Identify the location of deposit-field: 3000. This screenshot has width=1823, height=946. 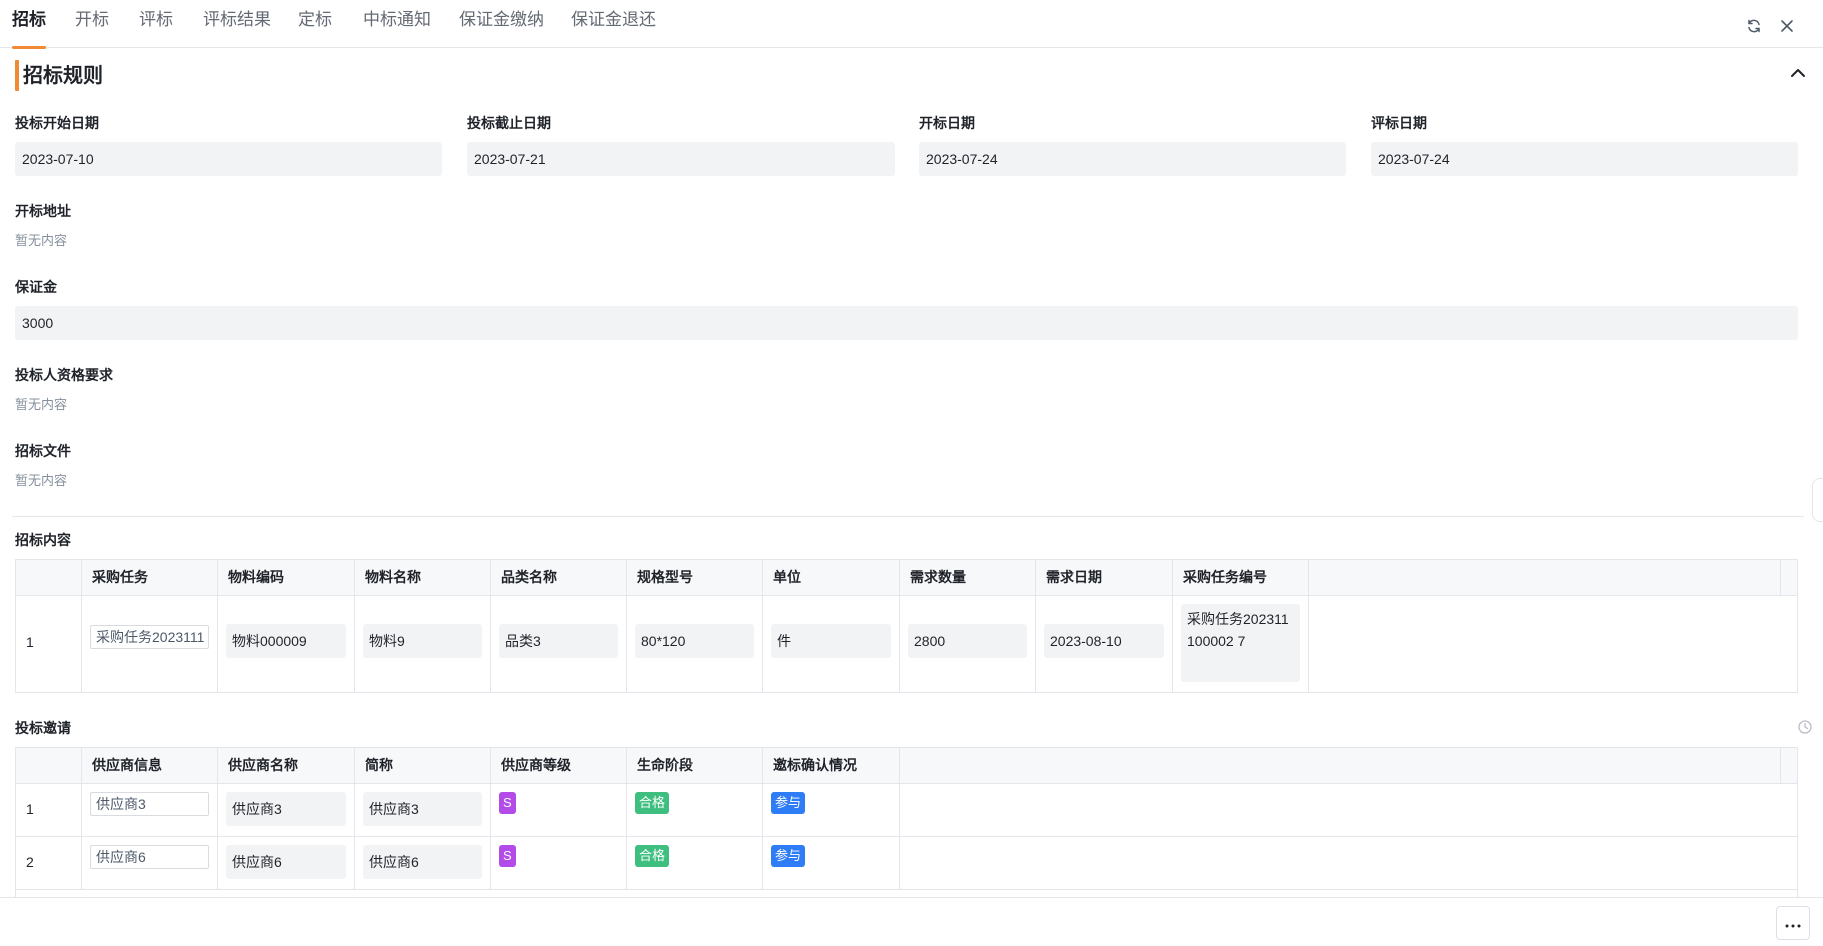
(906, 323).